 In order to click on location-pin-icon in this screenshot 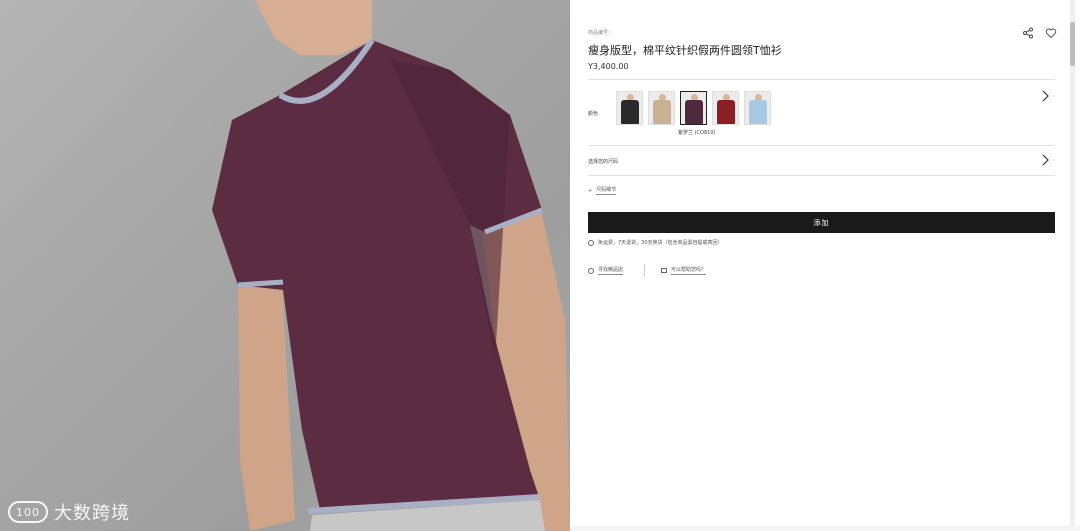, I will do `click(591, 270)`.